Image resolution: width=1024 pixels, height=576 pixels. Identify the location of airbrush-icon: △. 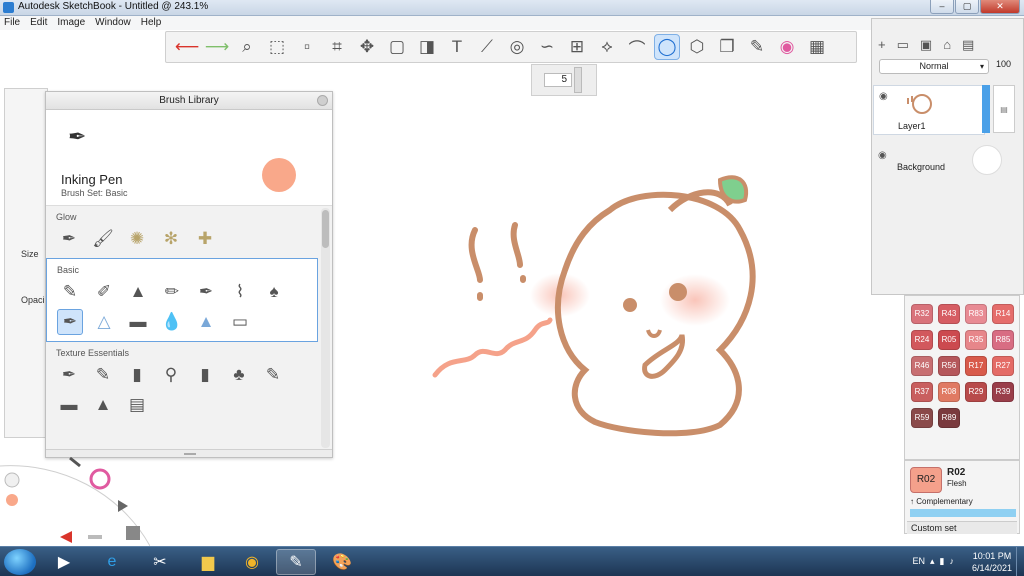
(104, 322).